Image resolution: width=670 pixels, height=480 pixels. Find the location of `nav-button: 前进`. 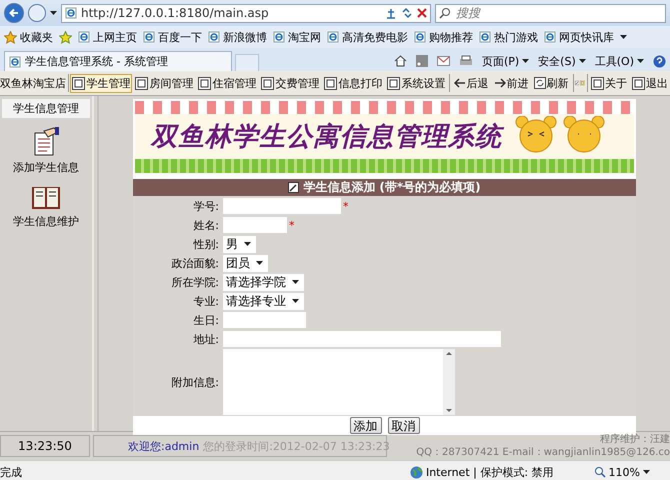

nav-button: 前进 is located at coordinates (511, 83).